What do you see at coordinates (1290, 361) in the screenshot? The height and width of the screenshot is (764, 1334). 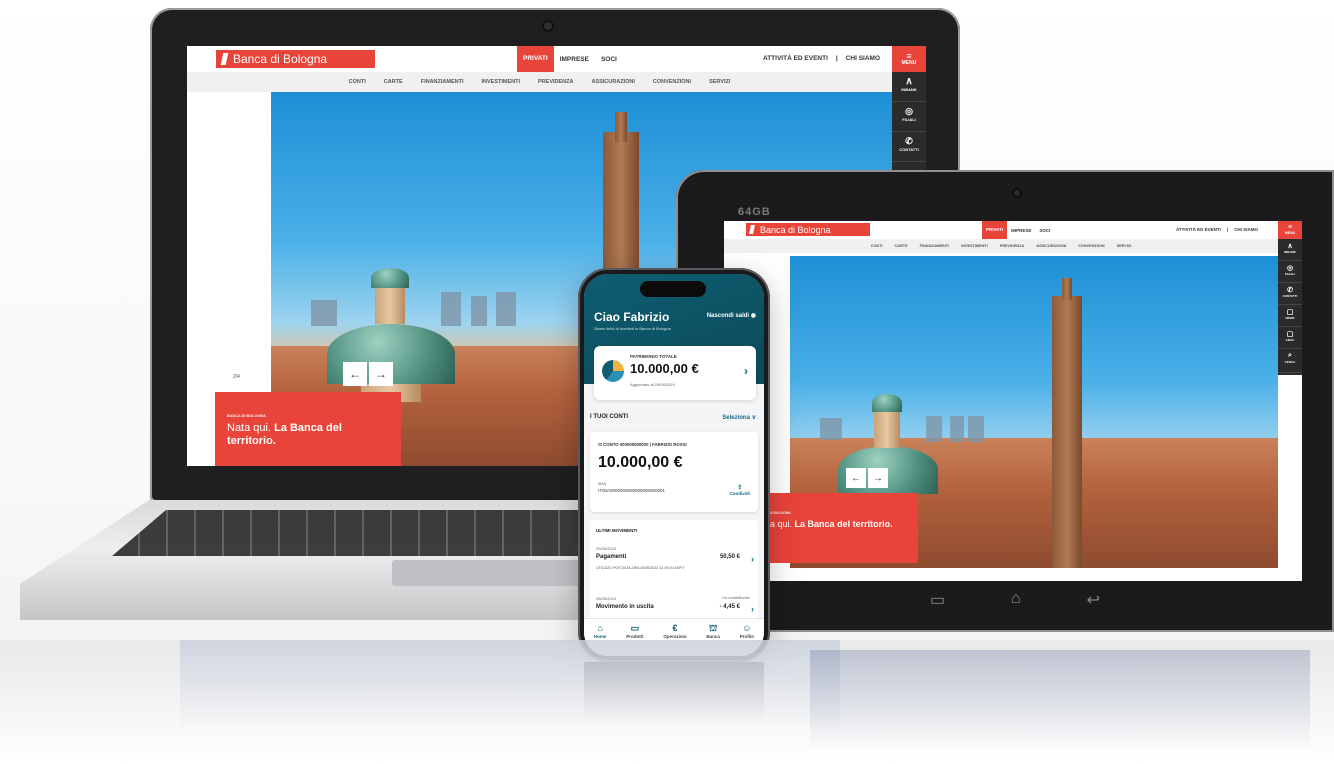 I see `tablet-side-cerca: ⌕ CERCA` at bounding box center [1290, 361].